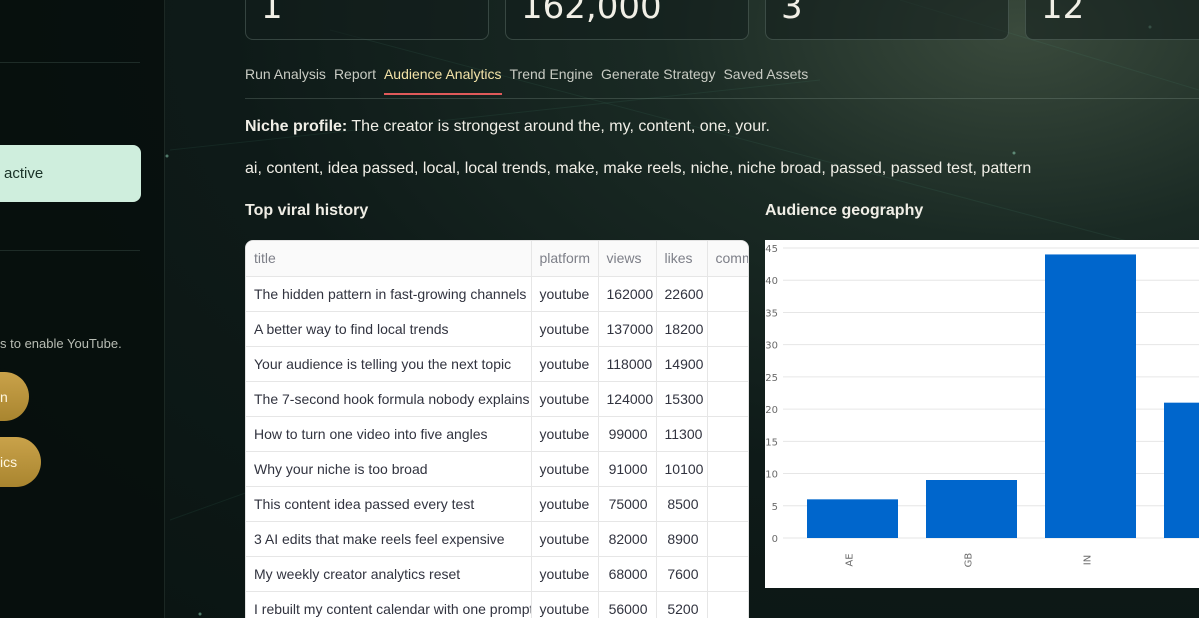 This screenshot has width=1199, height=618. Describe the element at coordinates (442, 80) in the screenshot. I see `tab-audience-analytics: Audience Analytics` at that location.